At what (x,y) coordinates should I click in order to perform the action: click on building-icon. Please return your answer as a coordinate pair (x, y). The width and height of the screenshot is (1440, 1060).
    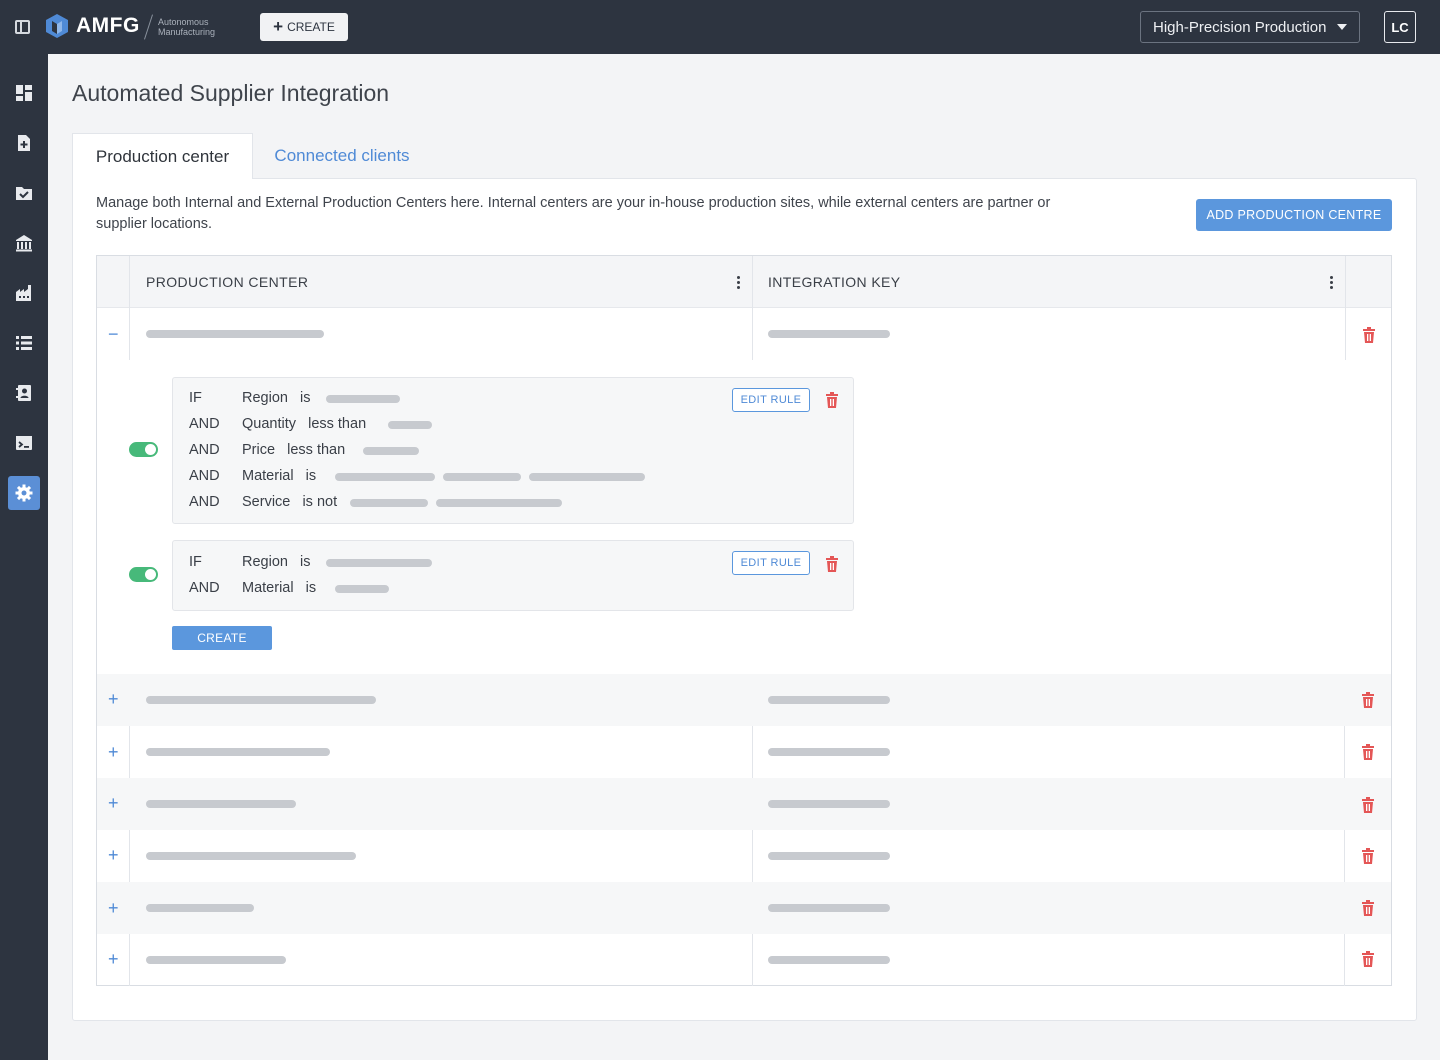
    Looking at the image, I should click on (24, 243).